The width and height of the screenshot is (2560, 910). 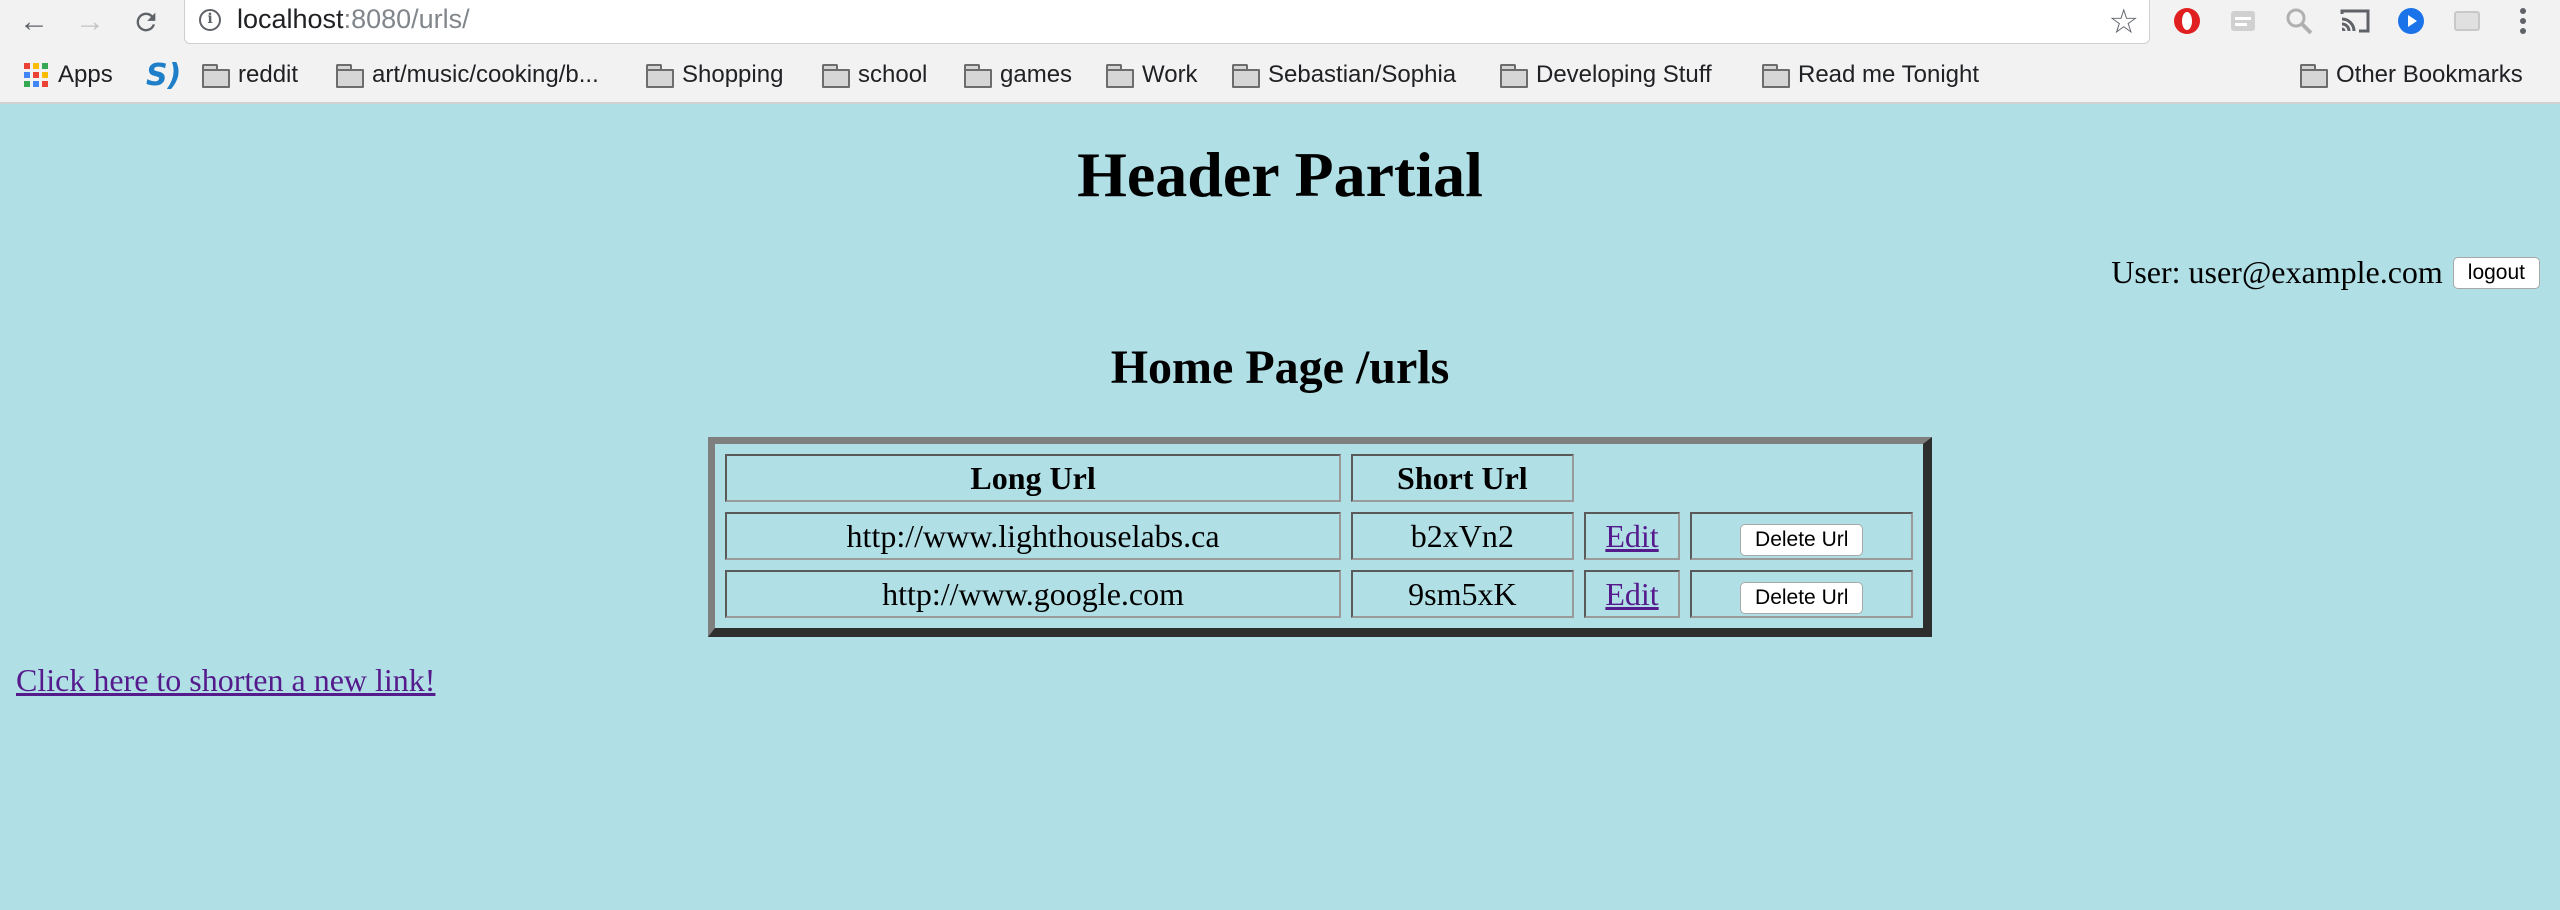 What do you see at coordinates (34, 22) in the screenshot?
I see `back-icon: ←` at bounding box center [34, 22].